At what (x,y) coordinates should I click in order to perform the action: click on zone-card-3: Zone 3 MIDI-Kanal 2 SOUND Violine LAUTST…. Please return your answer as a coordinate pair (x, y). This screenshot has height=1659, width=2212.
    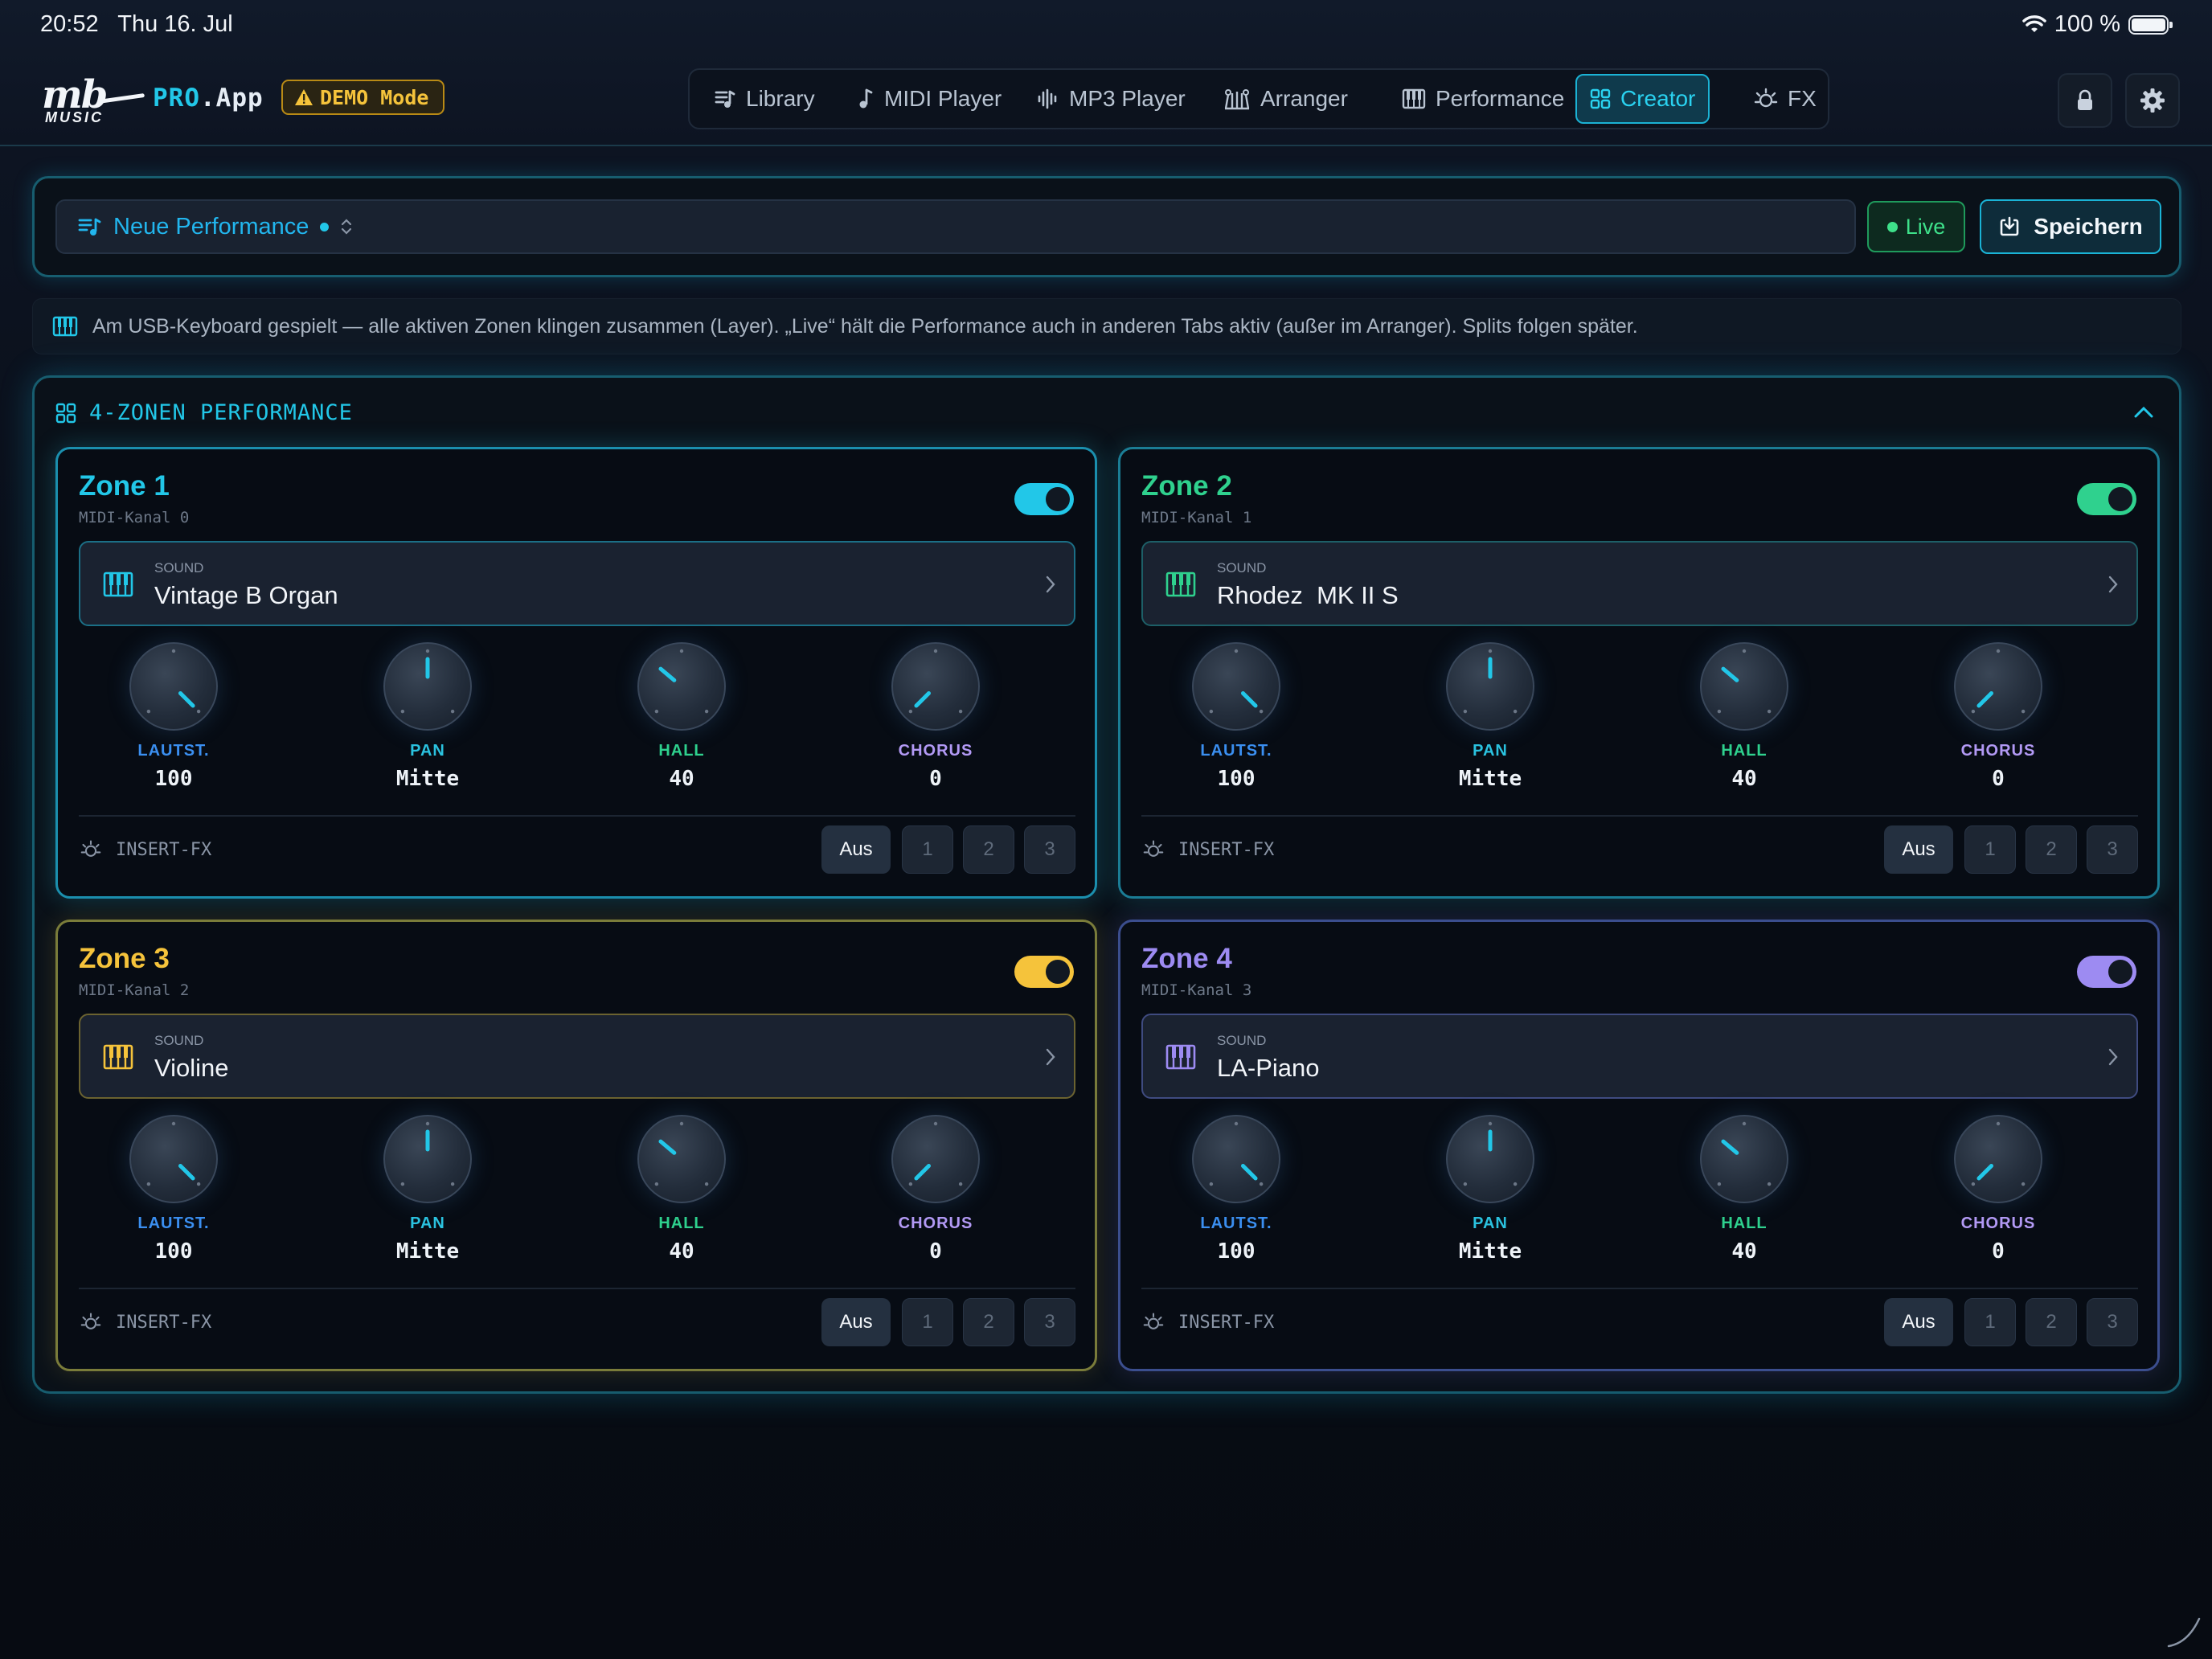
    Looking at the image, I should click on (576, 1145).